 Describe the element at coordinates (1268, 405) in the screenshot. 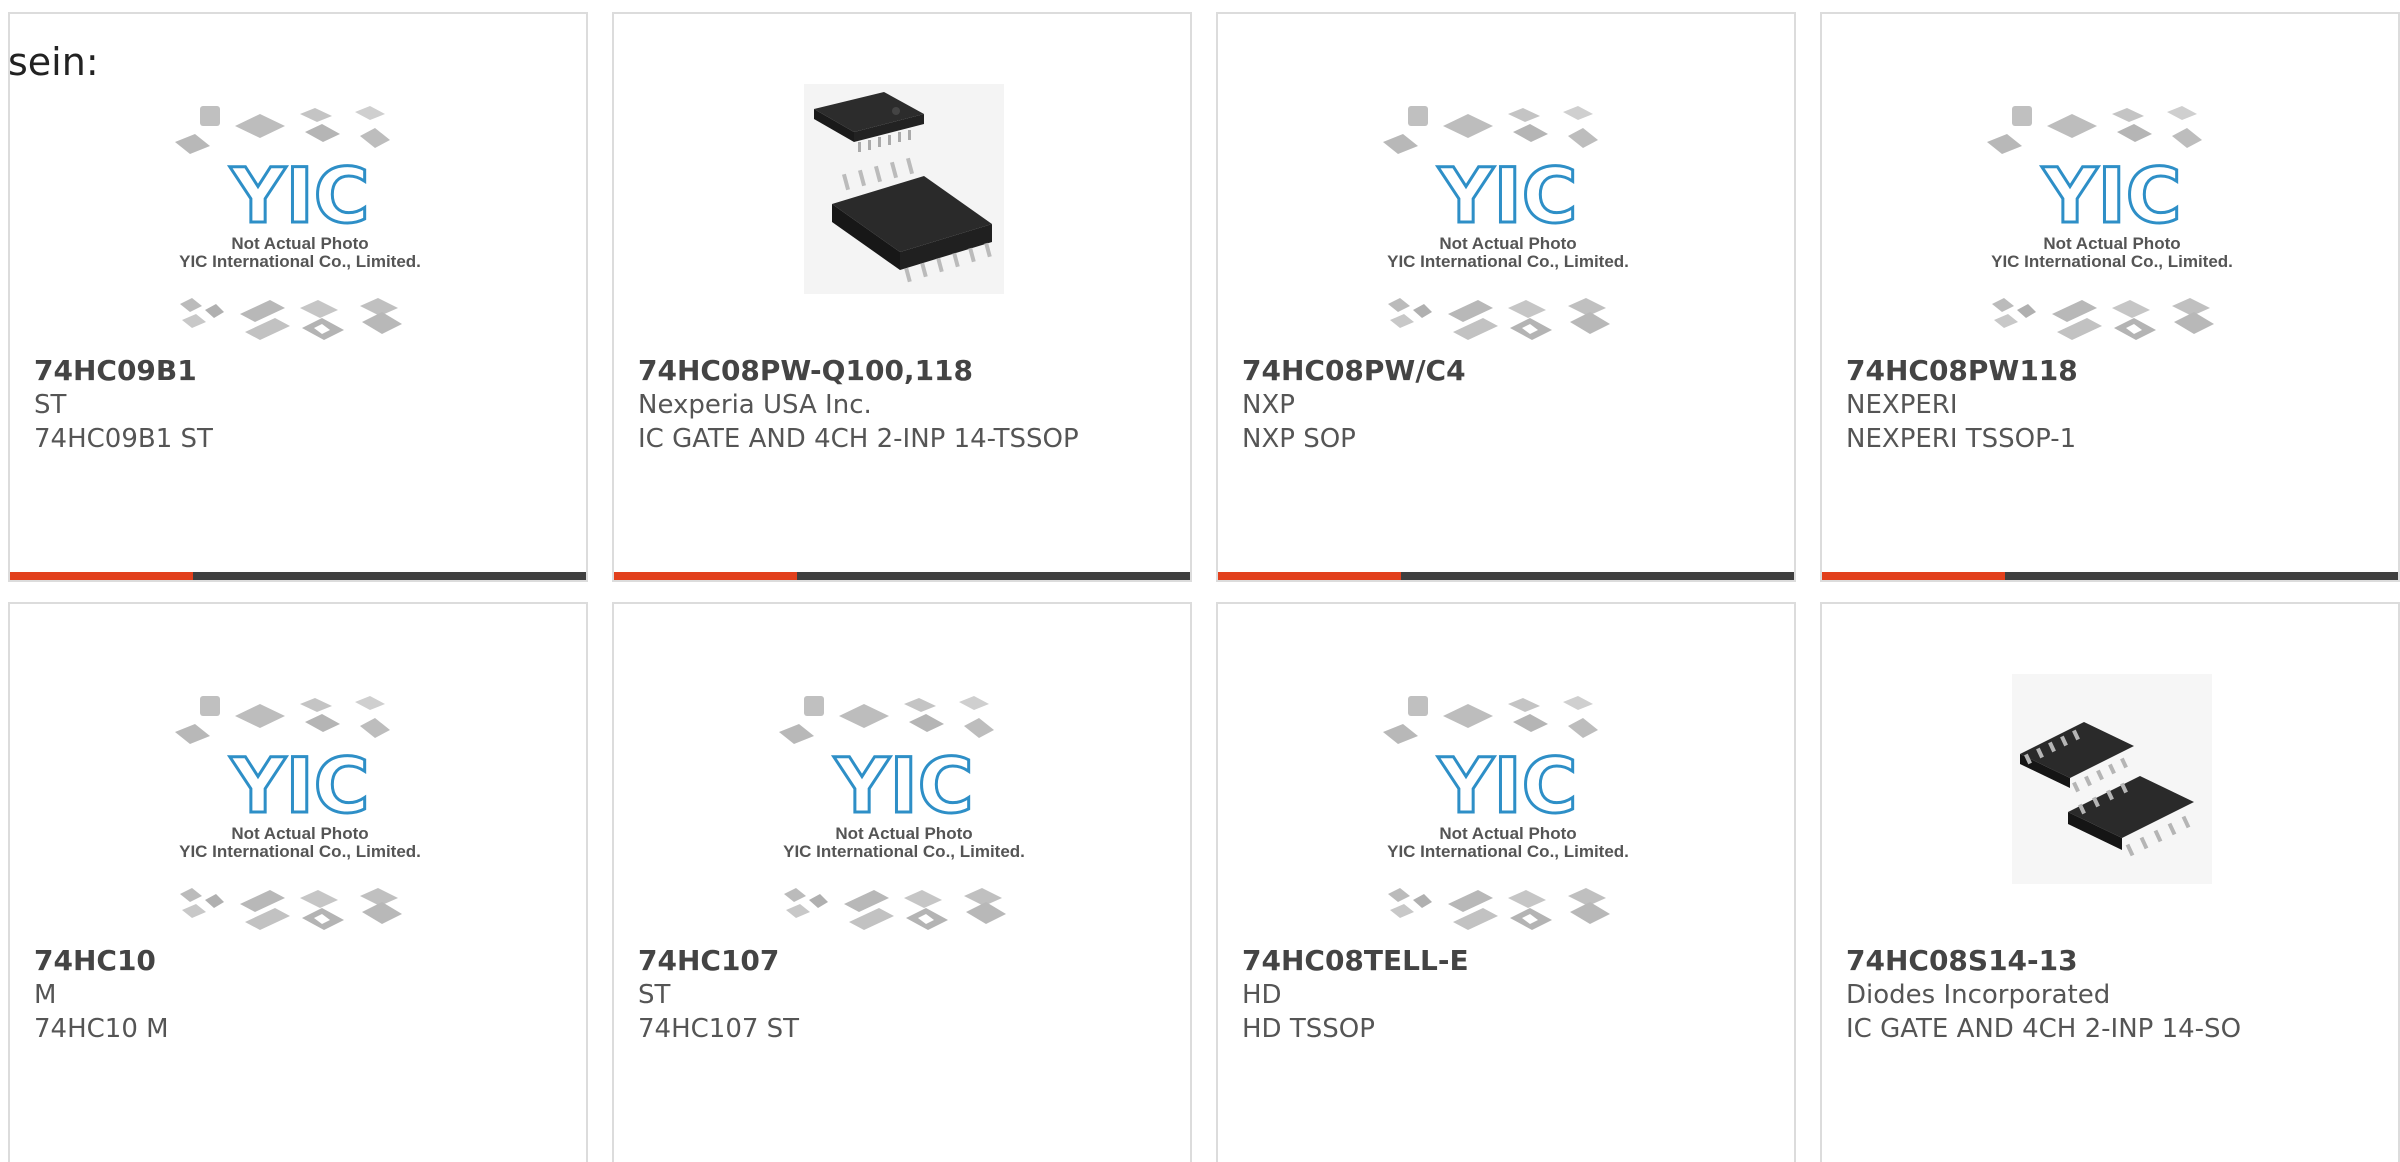

I see `product-manufacturer: NXP` at that location.